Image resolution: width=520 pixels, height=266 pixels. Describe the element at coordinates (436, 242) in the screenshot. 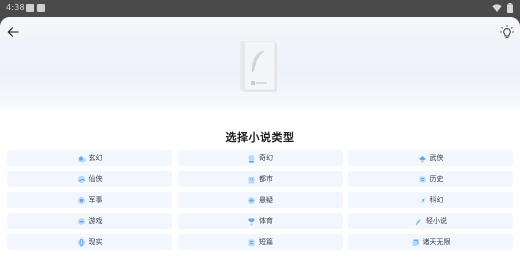

I see `genre-label: 诸天无限` at that location.